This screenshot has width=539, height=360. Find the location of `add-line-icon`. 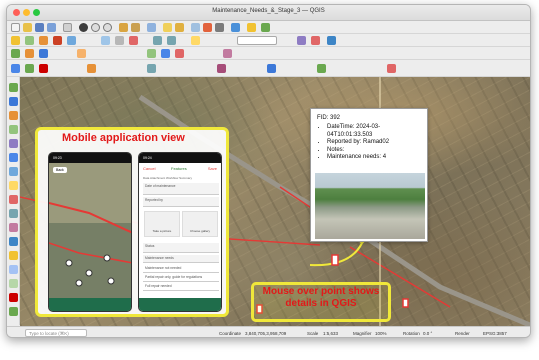

add-line-icon is located at coordinates (43, 40).